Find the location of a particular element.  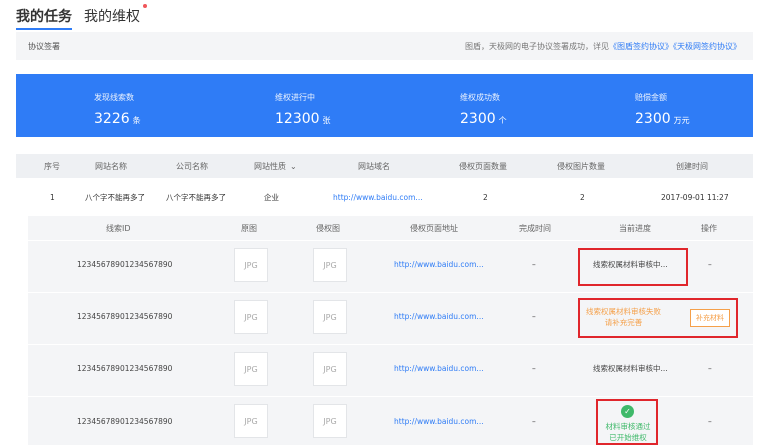

col-action: 操作 is located at coordinates (709, 228).